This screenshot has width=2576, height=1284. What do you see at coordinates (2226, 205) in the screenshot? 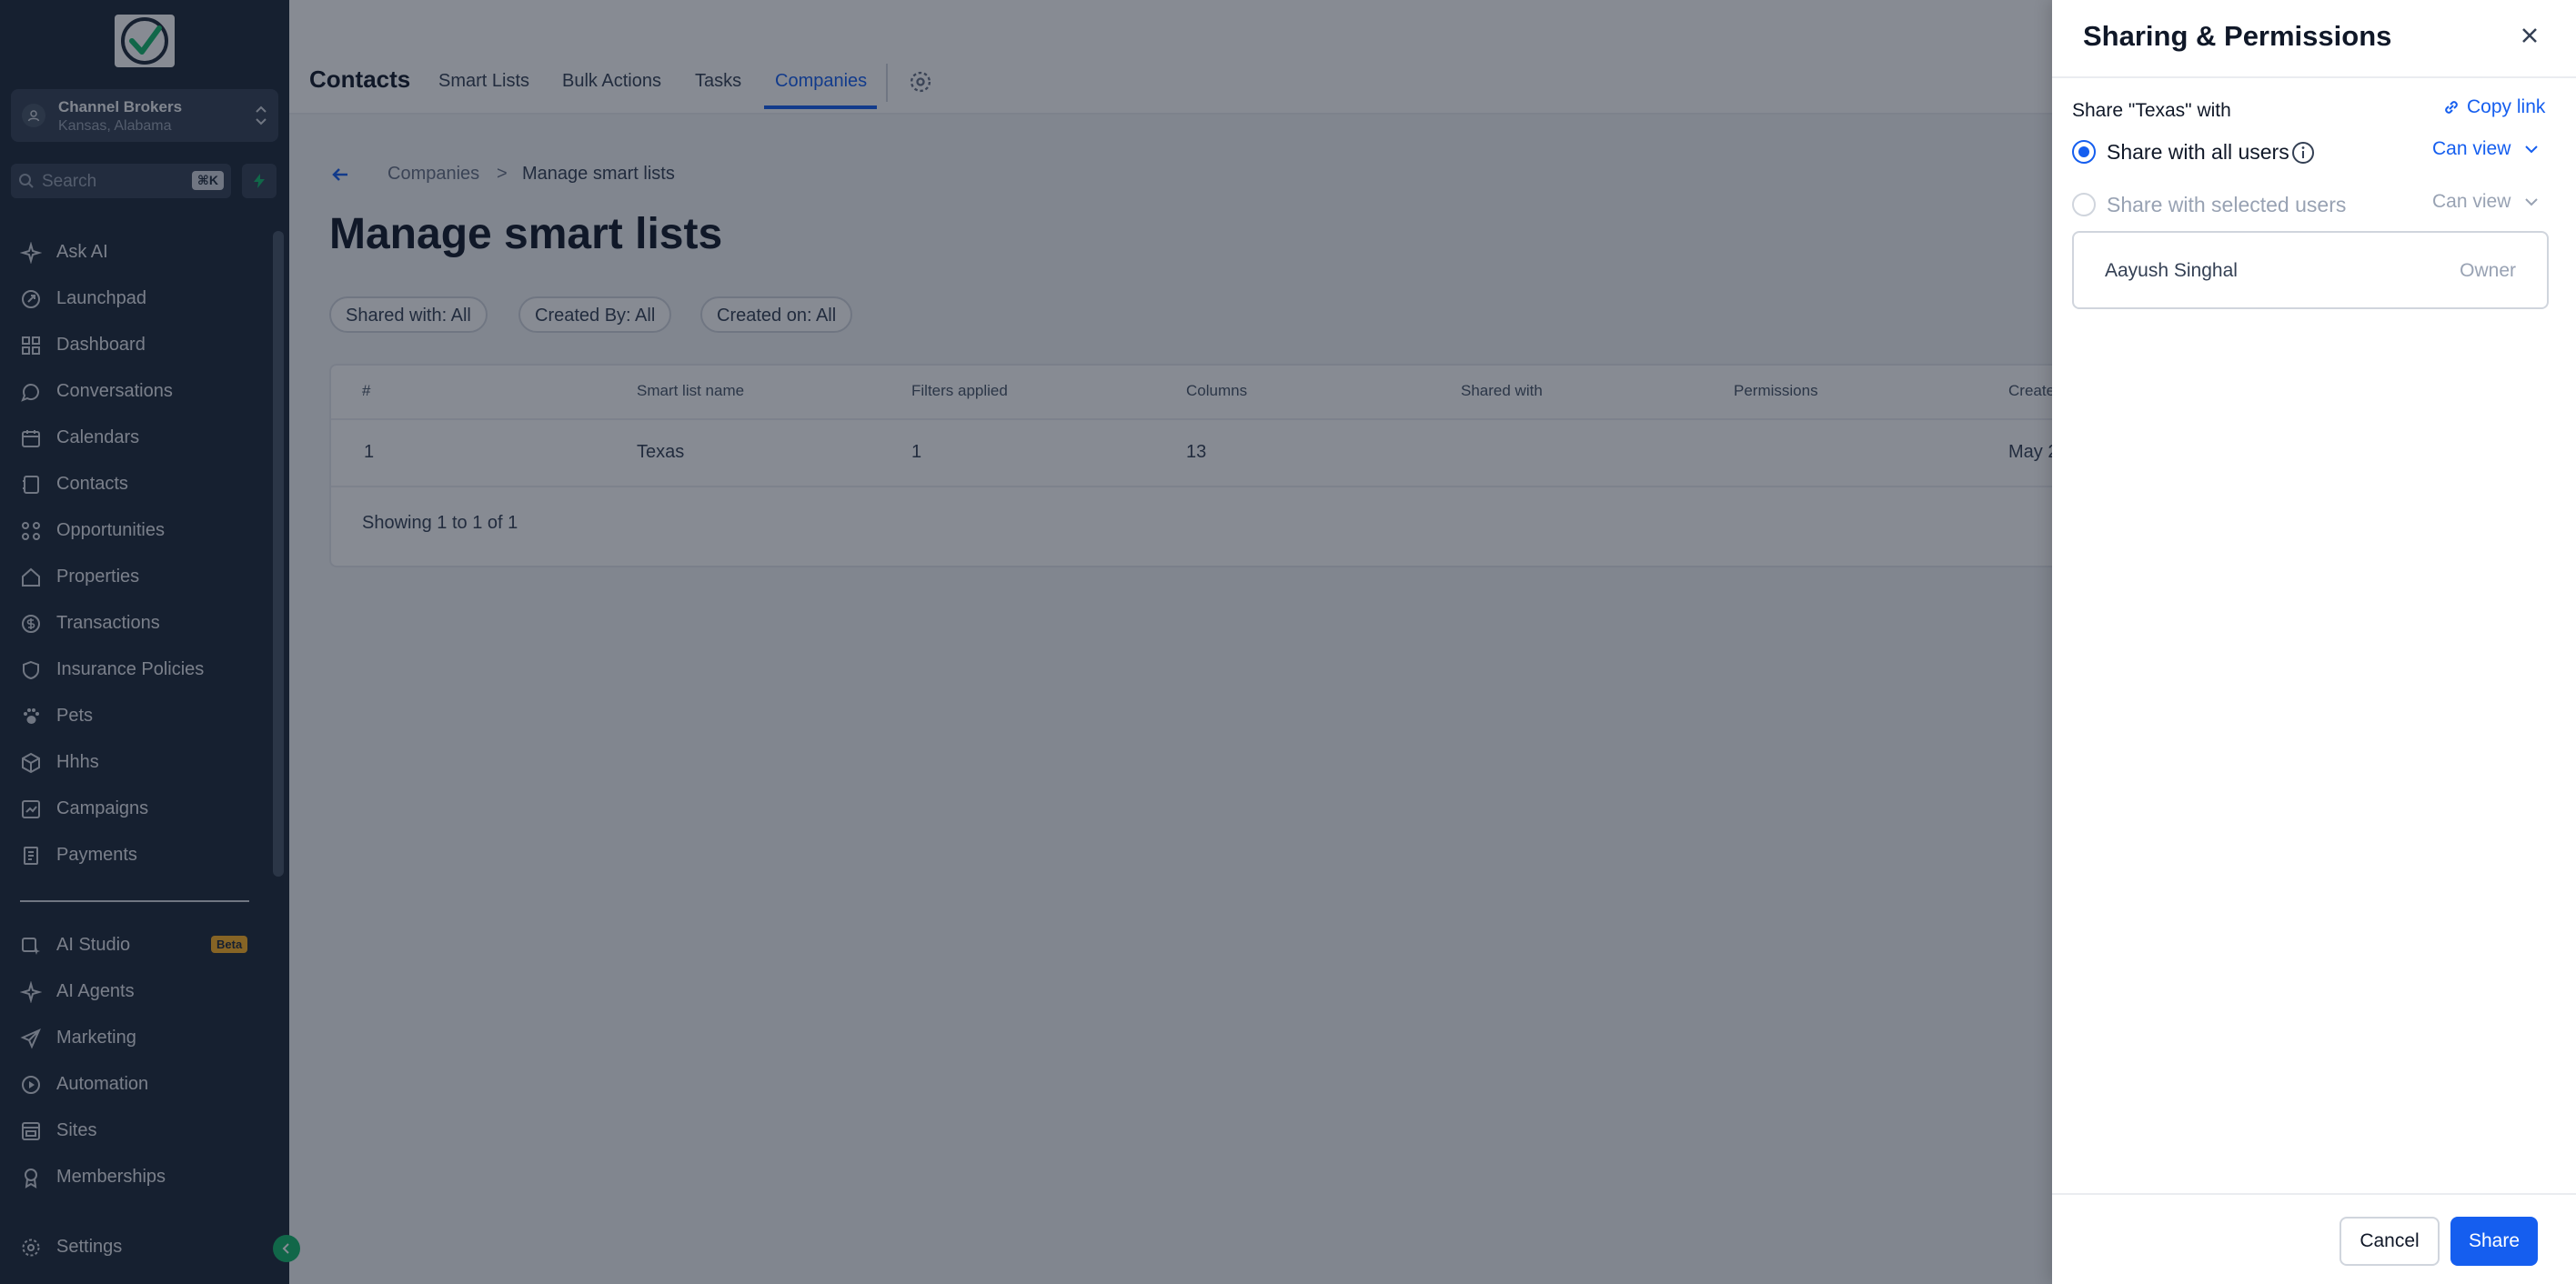
I see `option-share-selected-users: Share with selected users` at bounding box center [2226, 205].